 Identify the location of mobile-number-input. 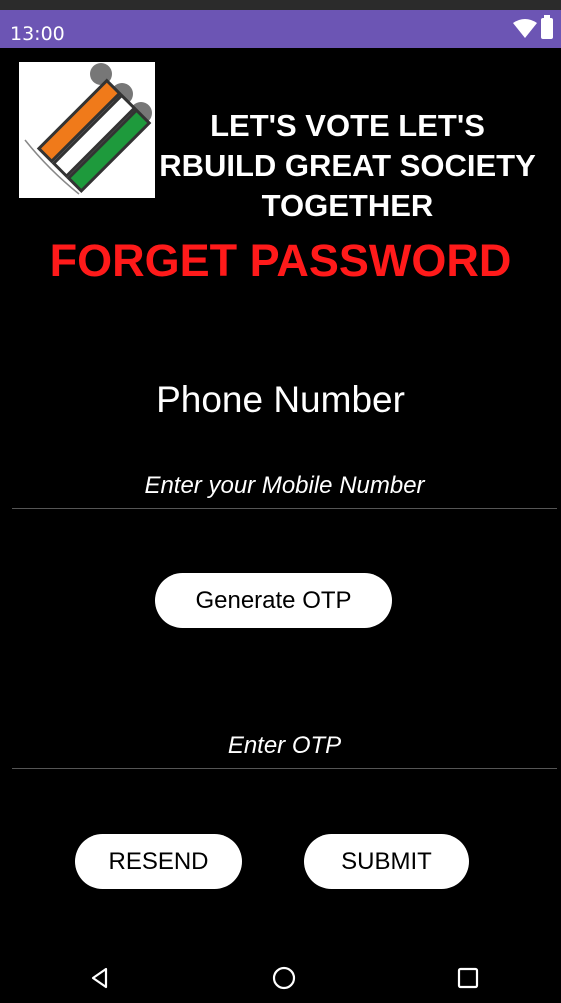
(284, 486).